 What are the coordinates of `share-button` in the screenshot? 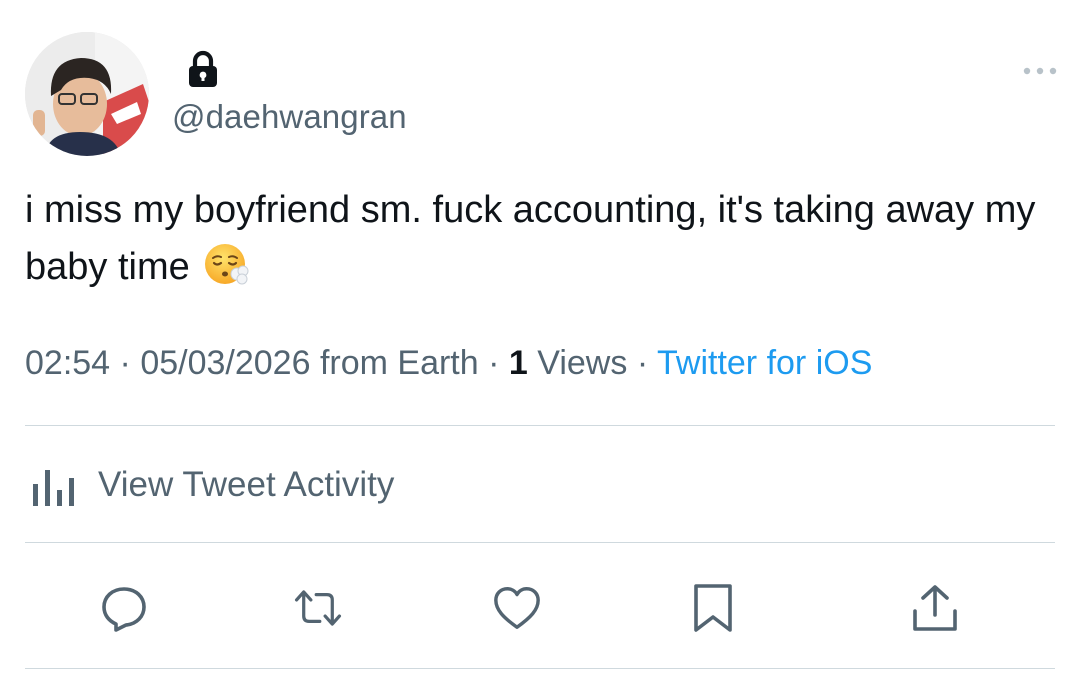 It's located at (935, 608).